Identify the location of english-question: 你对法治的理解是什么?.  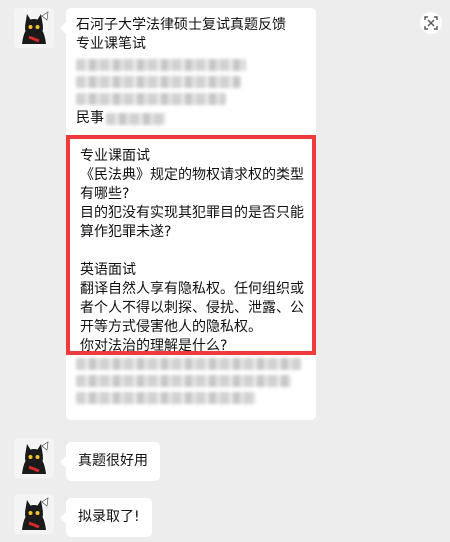
(154, 346).